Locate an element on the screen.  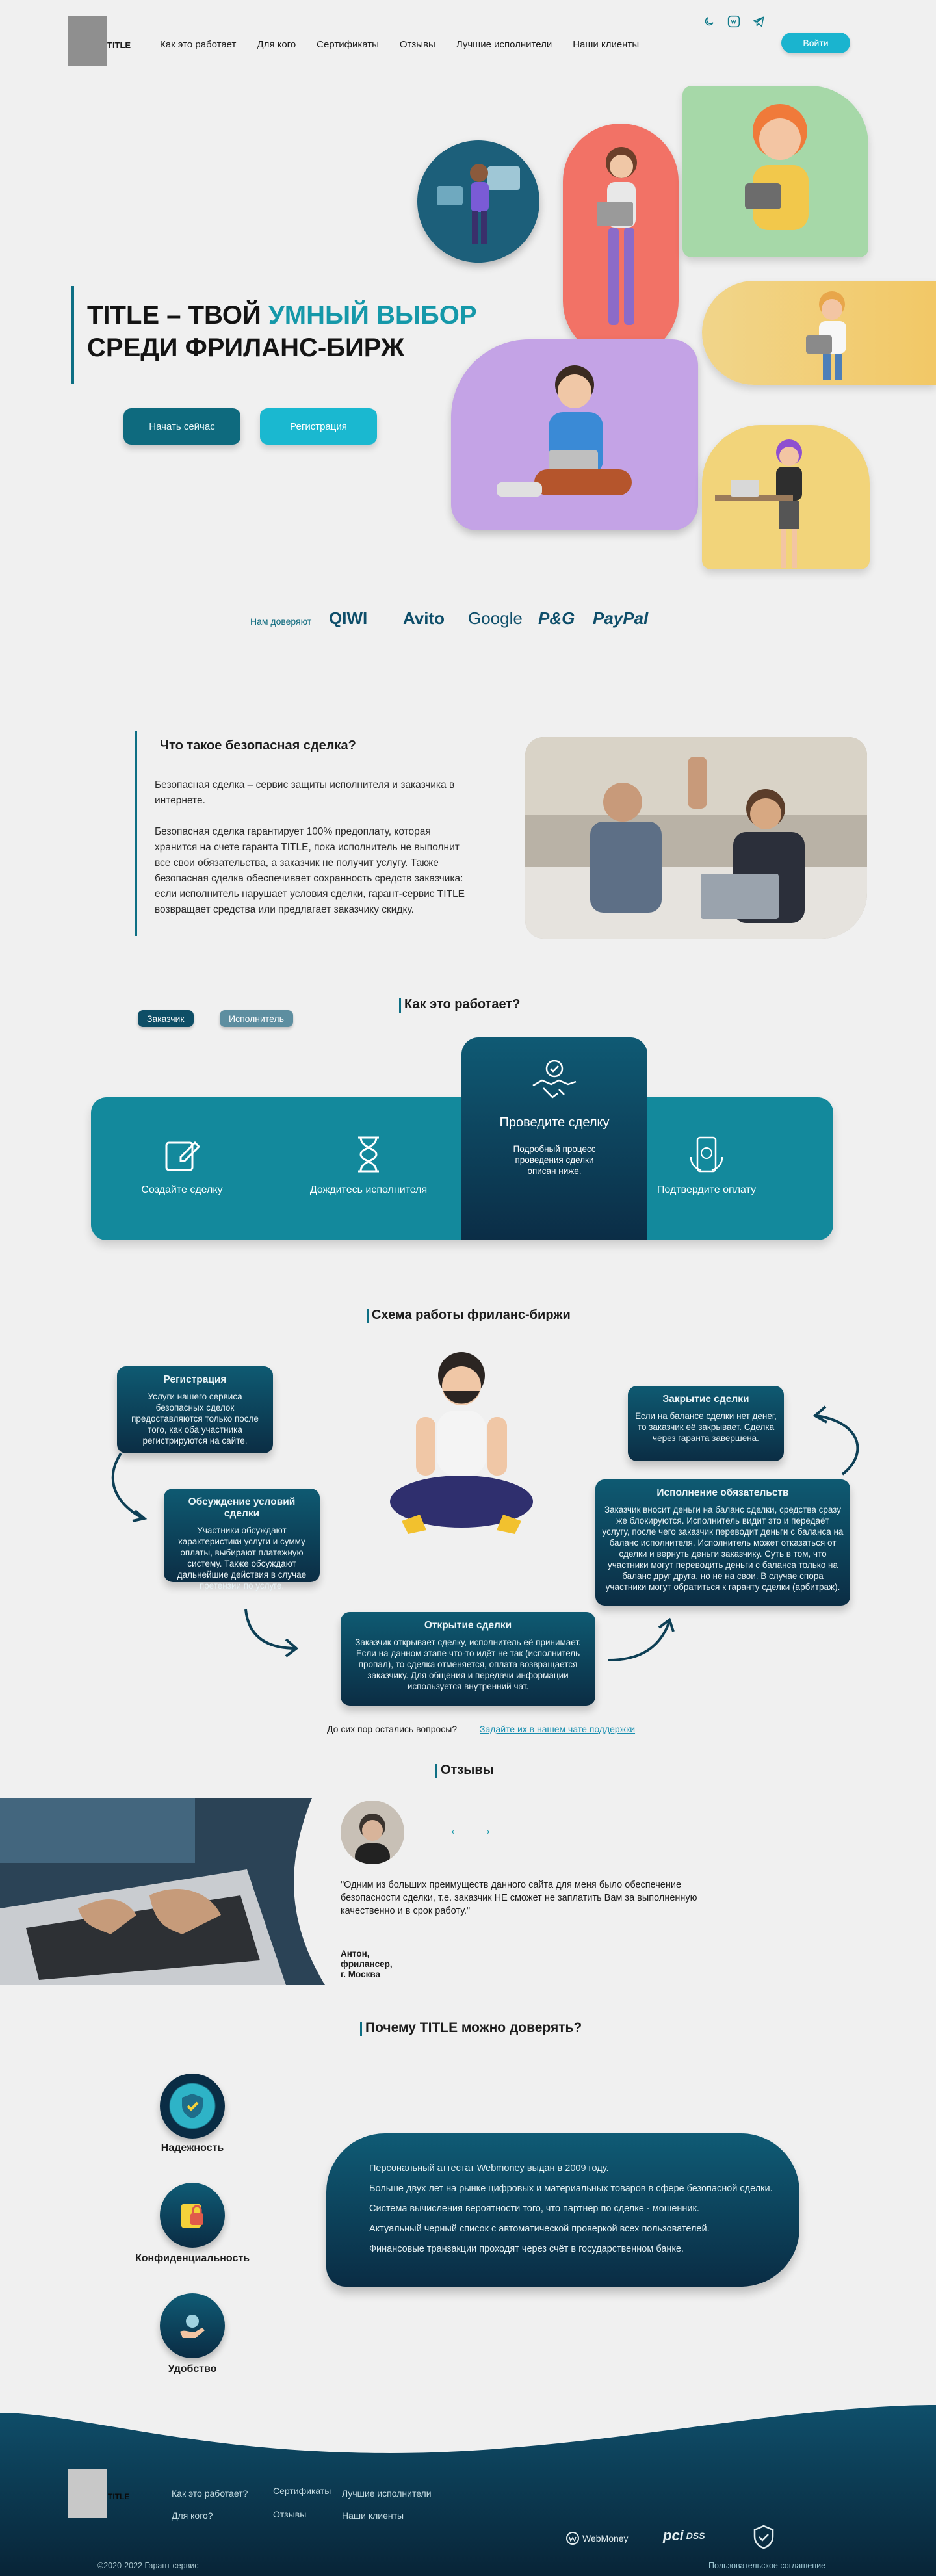
review-prev-icon: ← is located at coordinates (456, 1829).